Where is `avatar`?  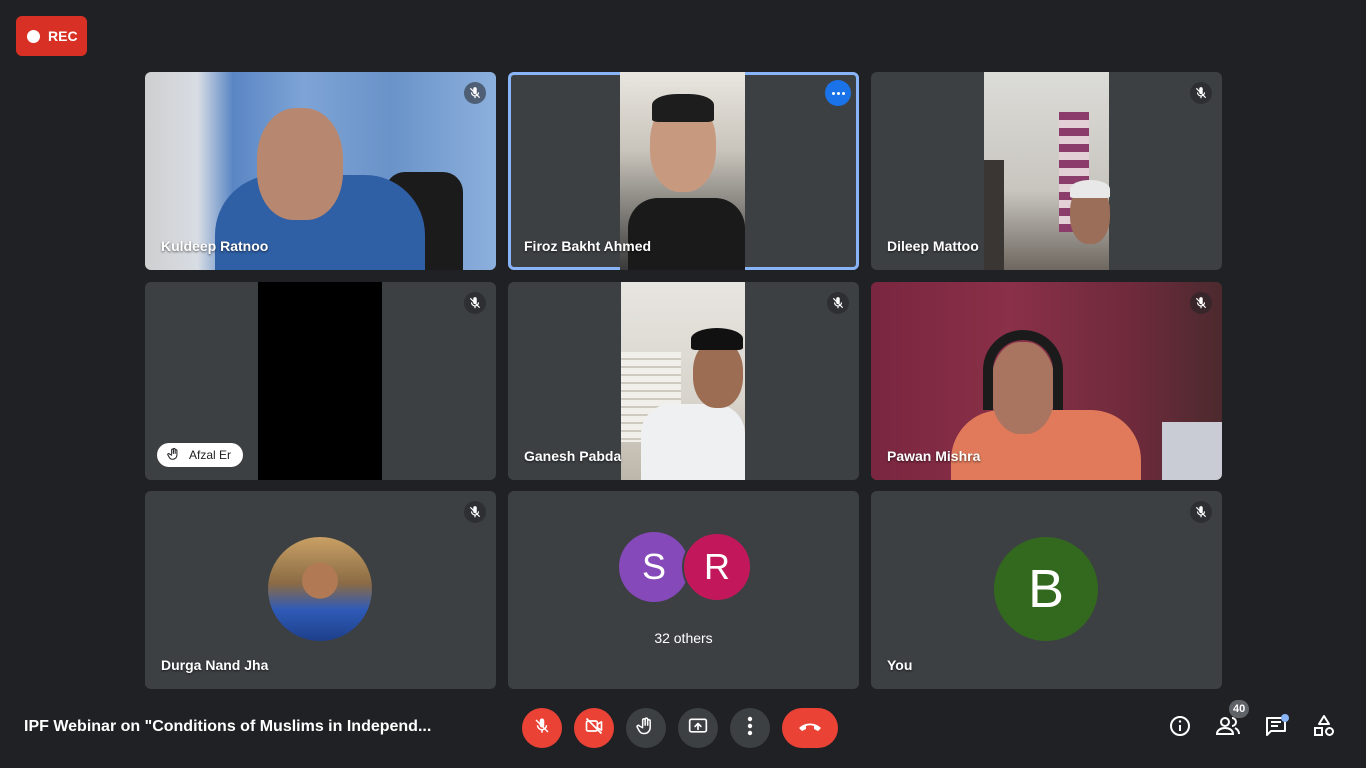 avatar is located at coordinates (320, 589).